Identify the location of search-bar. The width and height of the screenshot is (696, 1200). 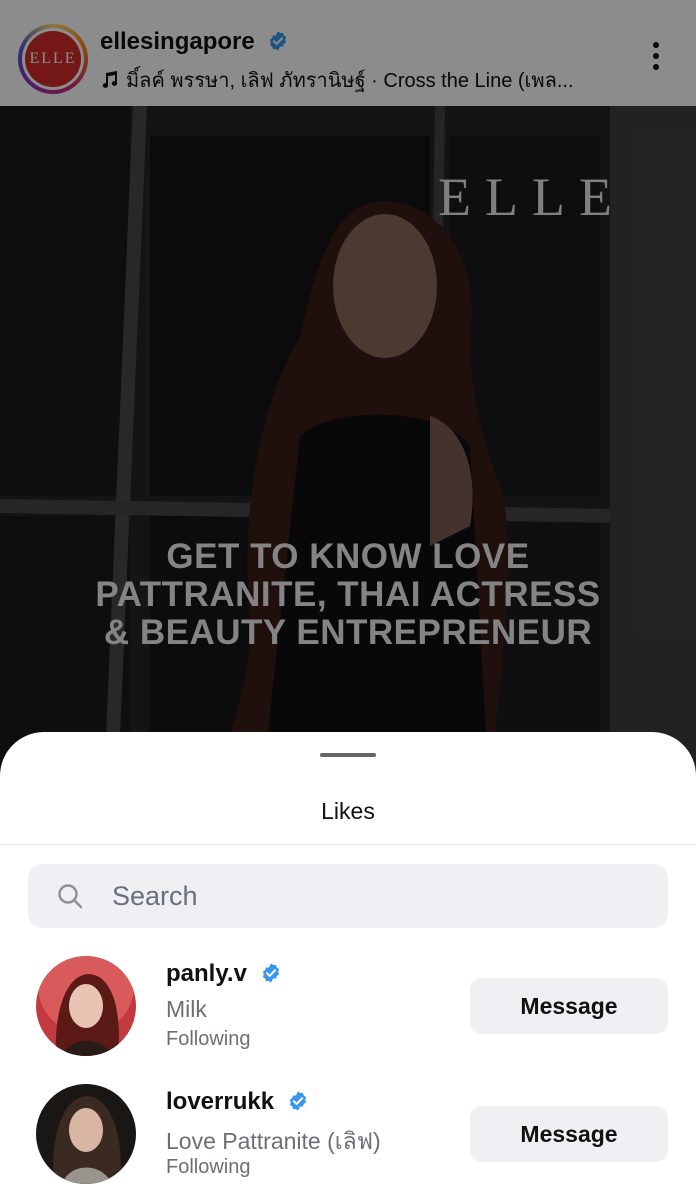
(348, 896).